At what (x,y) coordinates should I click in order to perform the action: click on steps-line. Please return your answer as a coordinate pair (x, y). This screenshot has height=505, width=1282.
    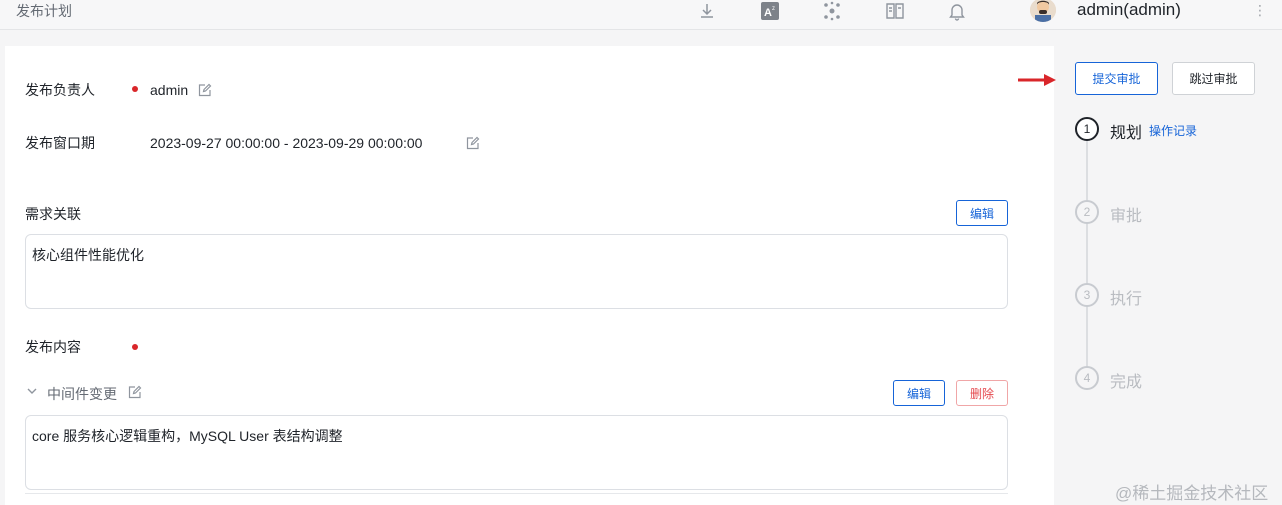
    Looking at the image, I should click on (1087, 259).